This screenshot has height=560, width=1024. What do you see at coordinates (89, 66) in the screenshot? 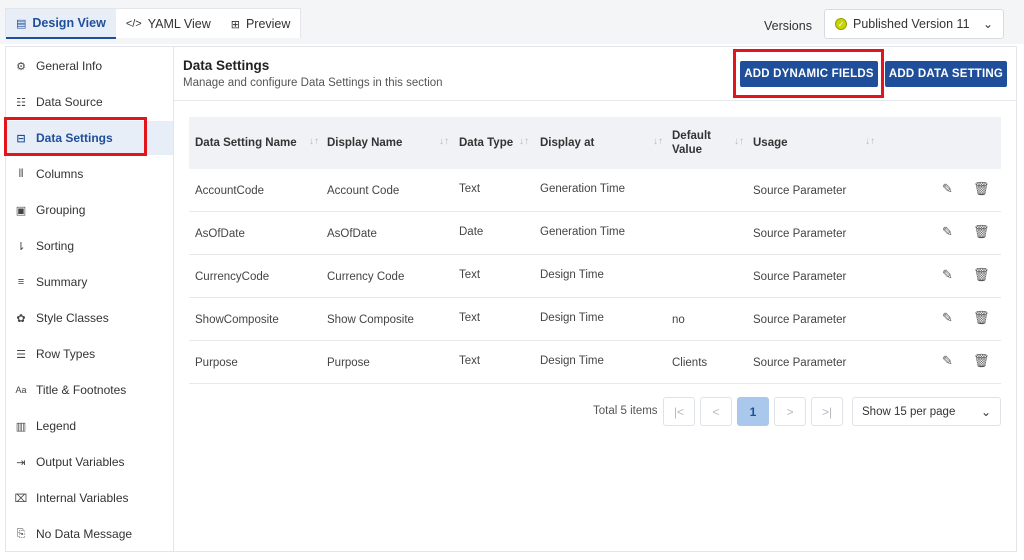
I see `sidebar-item-general-info: ⚙ General Info` at bounding box center [89, 66].